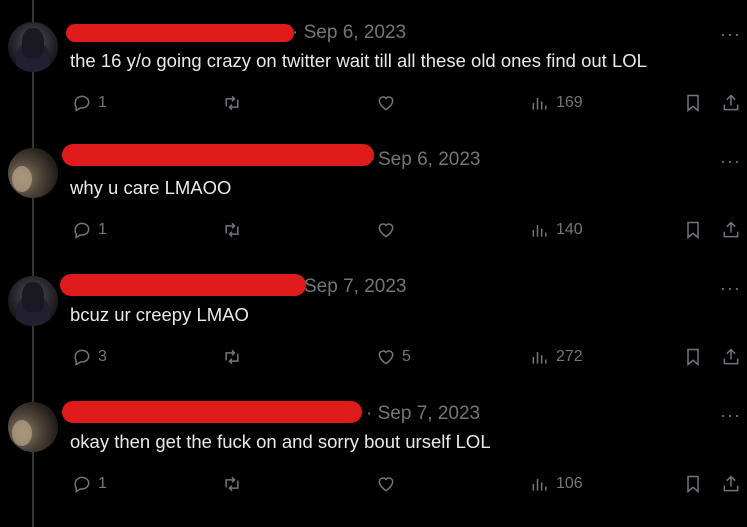  Describe the element at coordinates (159, 314) in the screenshot. I see `tweet-text: bcuz ur creepy LMAO` at that location.